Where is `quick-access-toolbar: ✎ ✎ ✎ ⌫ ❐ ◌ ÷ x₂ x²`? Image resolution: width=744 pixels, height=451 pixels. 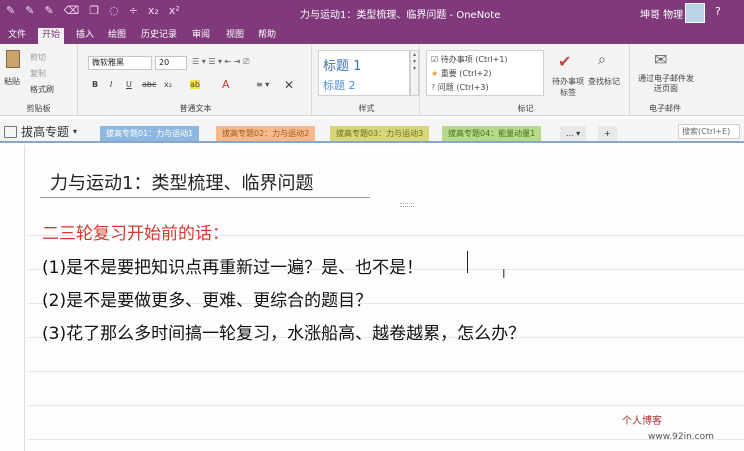
quick-access-toolbar: ✎ ✎ ✎ ⌫ ❐ ◌ ÷ x₂ x² is located at coordinates (93, 10).